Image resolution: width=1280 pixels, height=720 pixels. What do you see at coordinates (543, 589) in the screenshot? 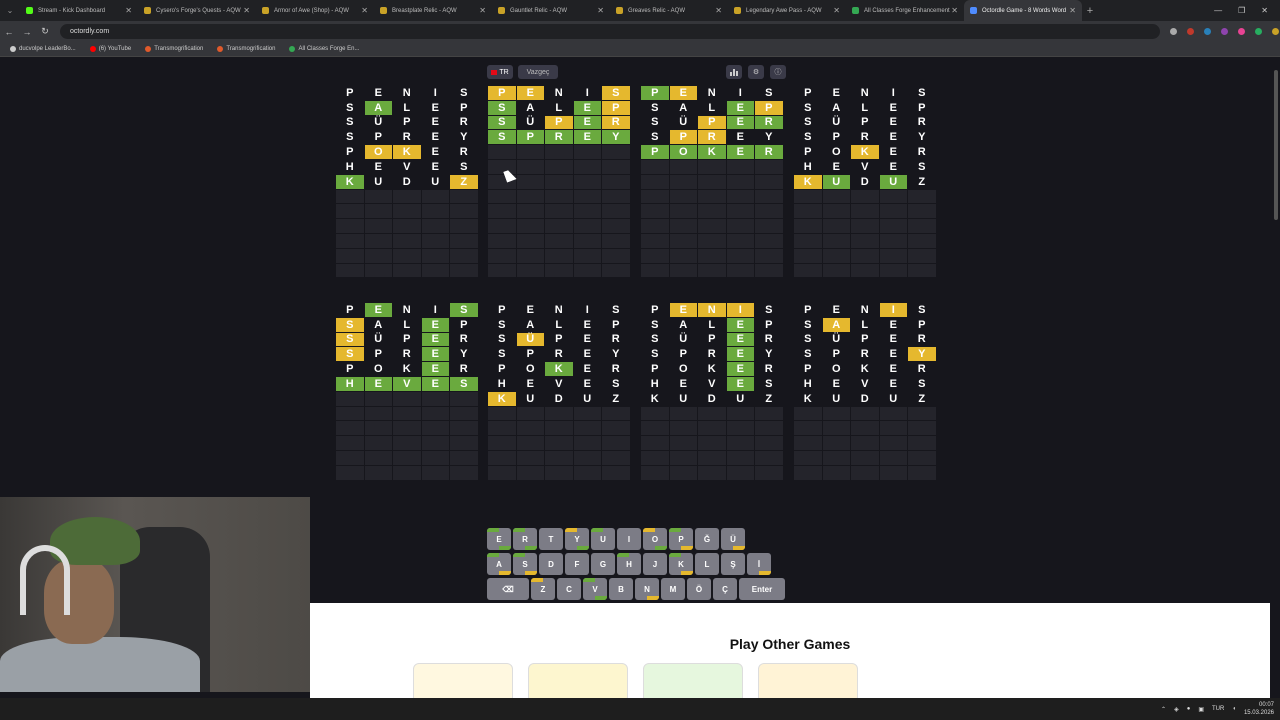
I see `key: Z` at bounding box center [543, 589].